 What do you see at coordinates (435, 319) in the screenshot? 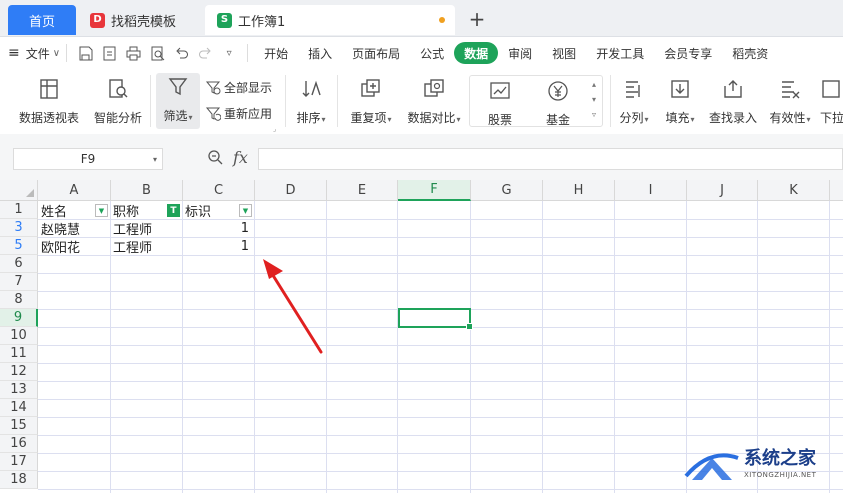
I see `selected-cell-f9` at bounding box center [435, 319].